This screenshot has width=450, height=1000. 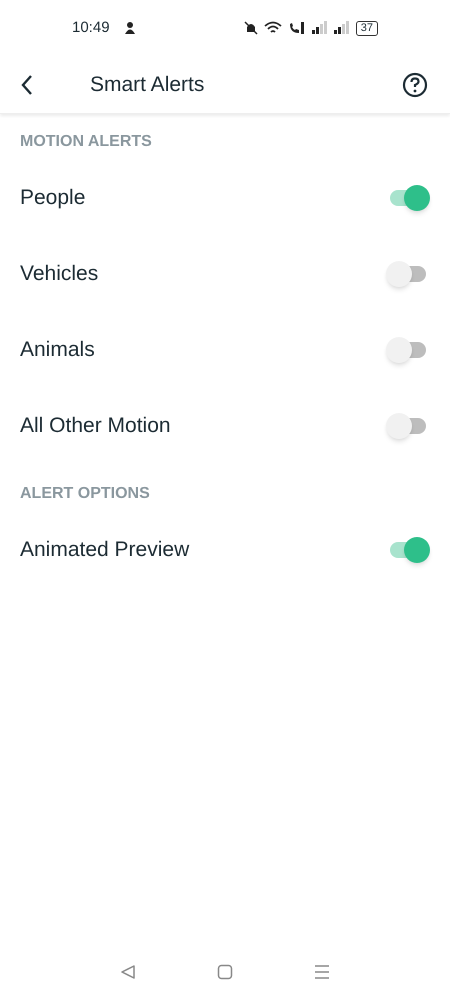 I want to click on help-button, so click(x=416, y=84).